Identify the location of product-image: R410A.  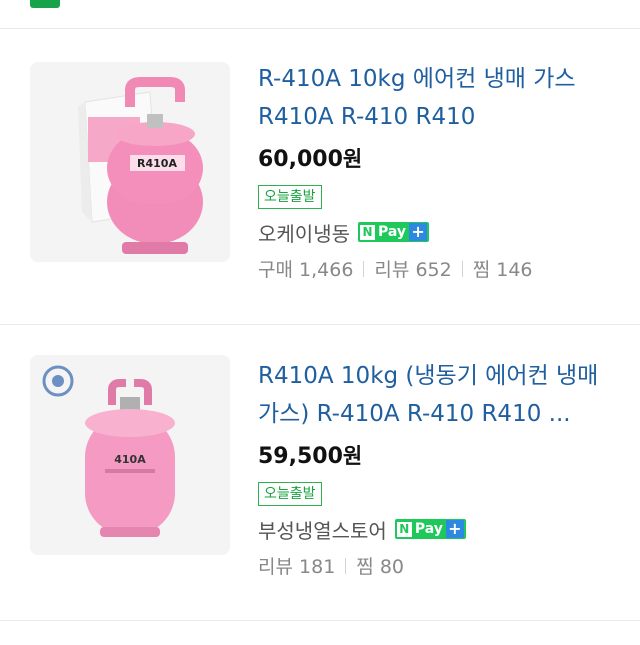
(130, 162).